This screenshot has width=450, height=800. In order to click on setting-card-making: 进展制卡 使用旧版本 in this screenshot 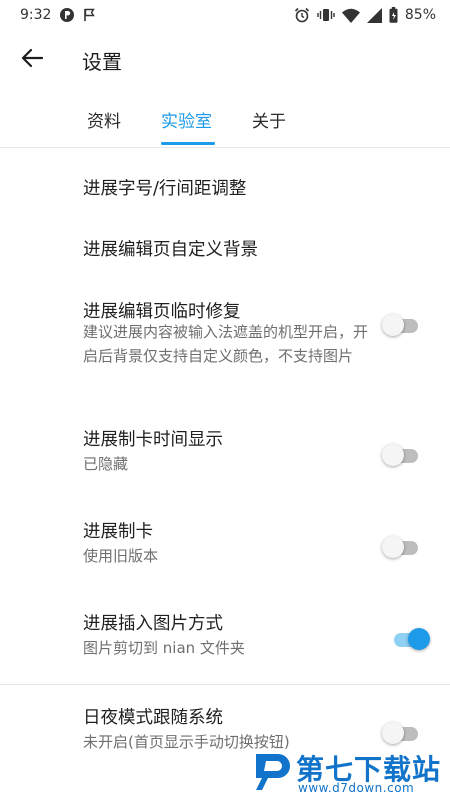, I will do `click(225, 547)`.